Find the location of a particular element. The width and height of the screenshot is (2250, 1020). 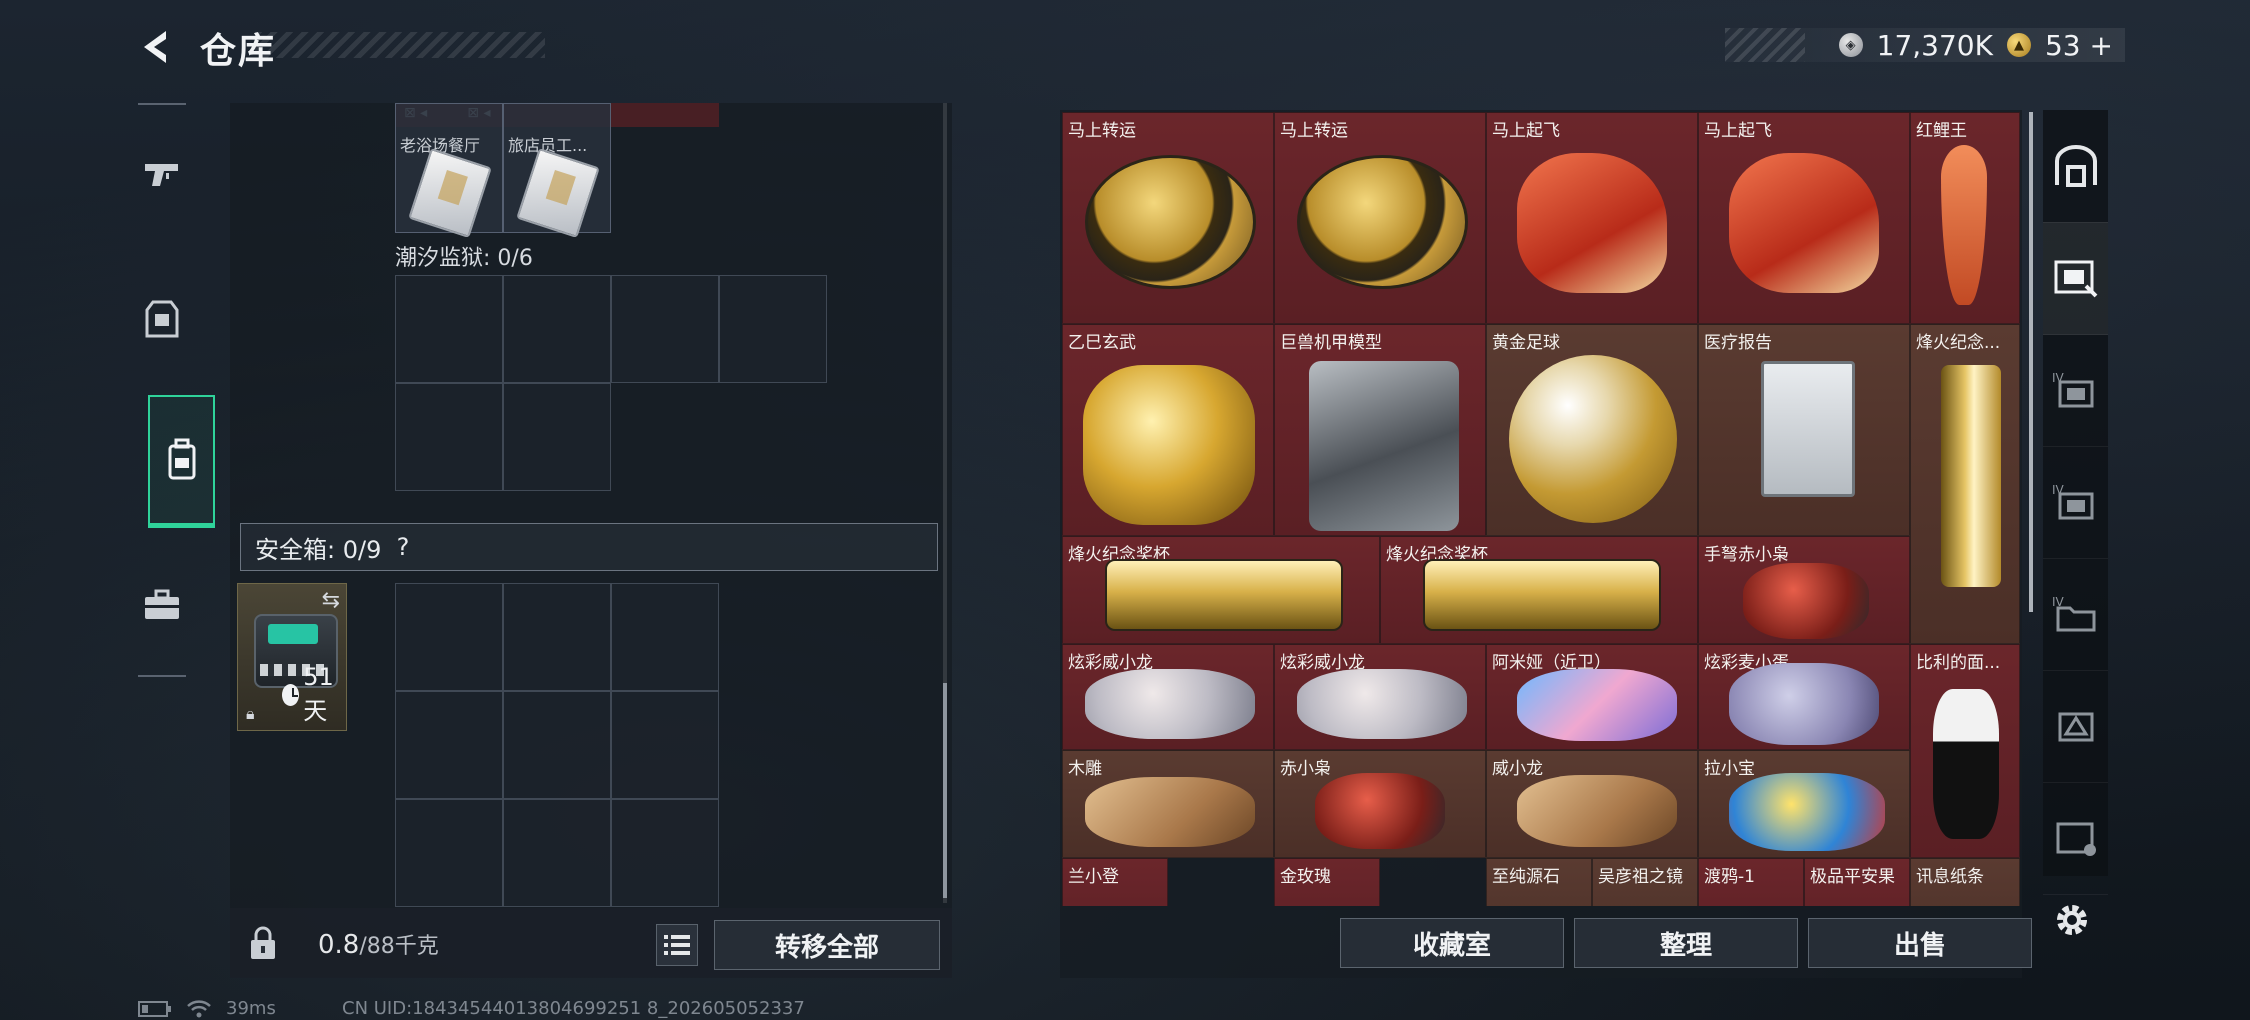

collection-room-button: 收藏室 is located at coordinates (1452, 943).